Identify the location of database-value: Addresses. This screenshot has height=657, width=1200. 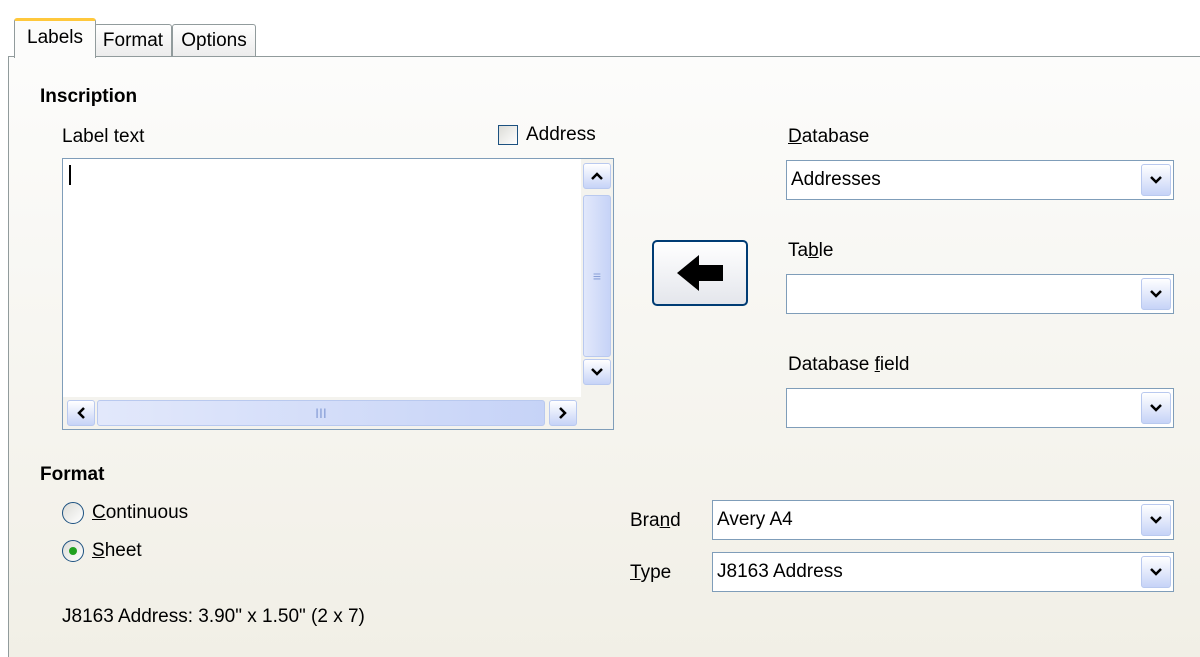
(836, 179).